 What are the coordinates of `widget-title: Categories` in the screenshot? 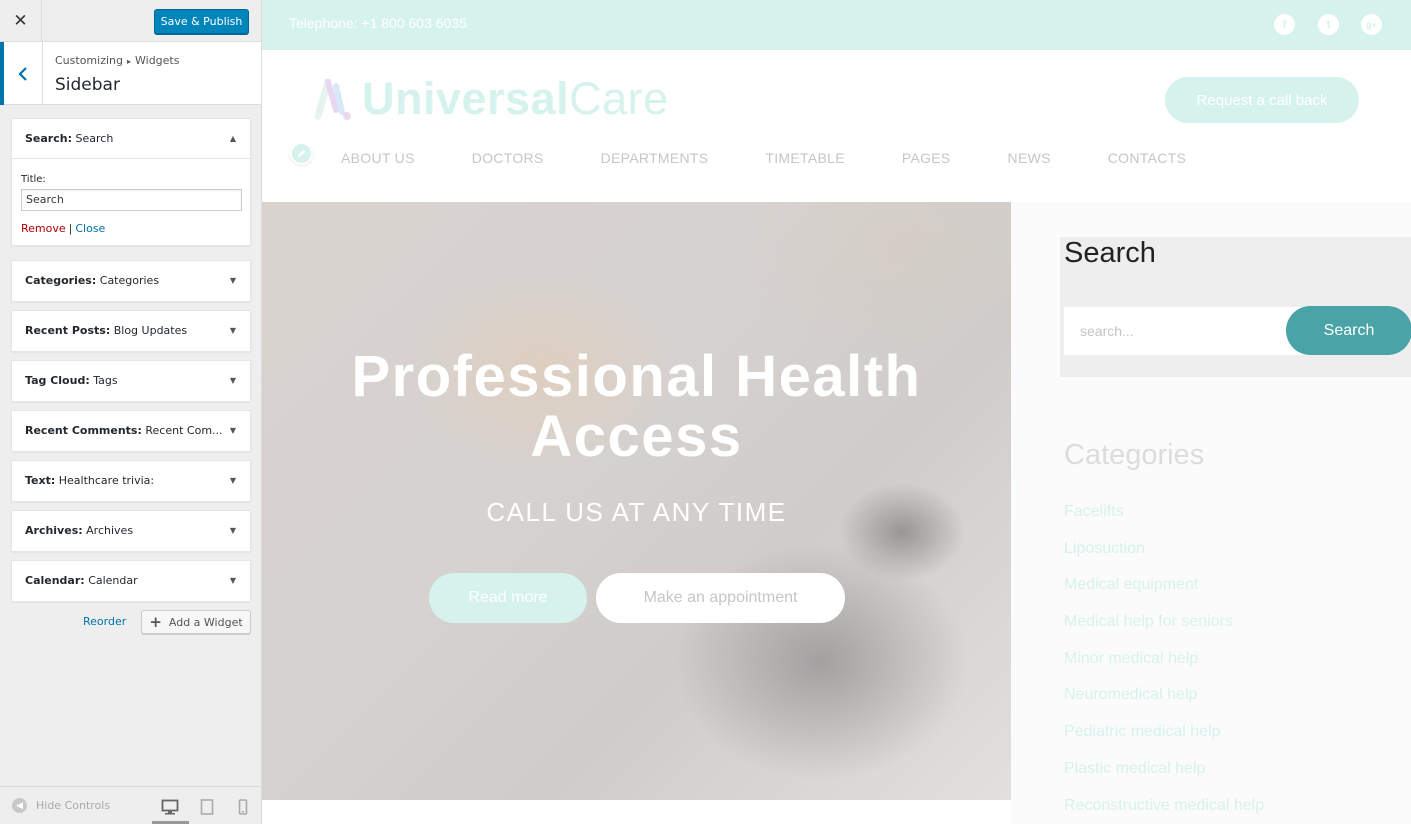 It's located at (92, 280).